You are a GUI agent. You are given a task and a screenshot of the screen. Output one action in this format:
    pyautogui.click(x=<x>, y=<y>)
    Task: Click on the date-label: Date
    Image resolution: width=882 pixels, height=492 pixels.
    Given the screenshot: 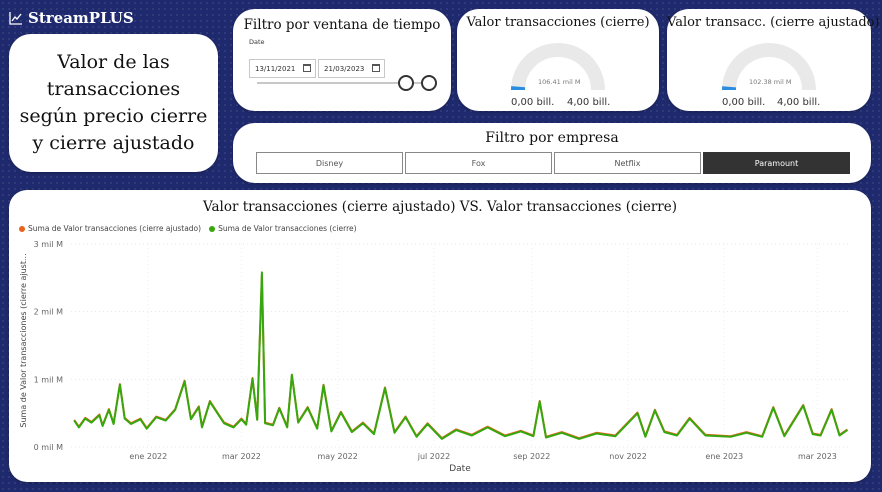 What is the action you would take?
    pyautogui.click(x=257, y=42)
    